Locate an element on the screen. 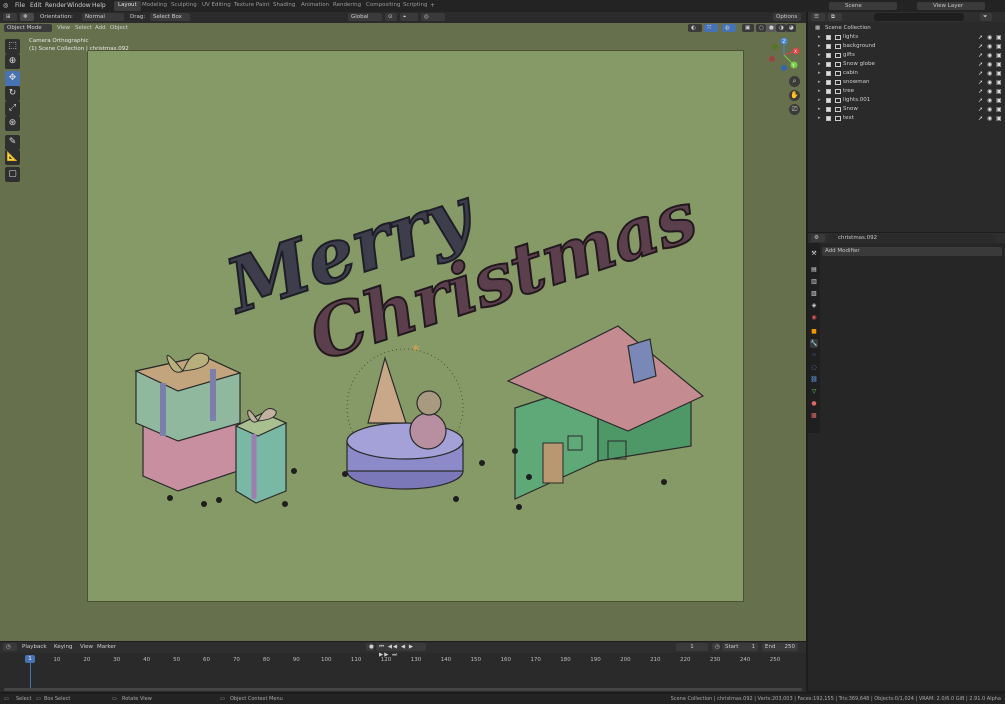 The image size is (1005, 704). cursor-tool-icon: ⊕ is located at coordinates (12, 61).